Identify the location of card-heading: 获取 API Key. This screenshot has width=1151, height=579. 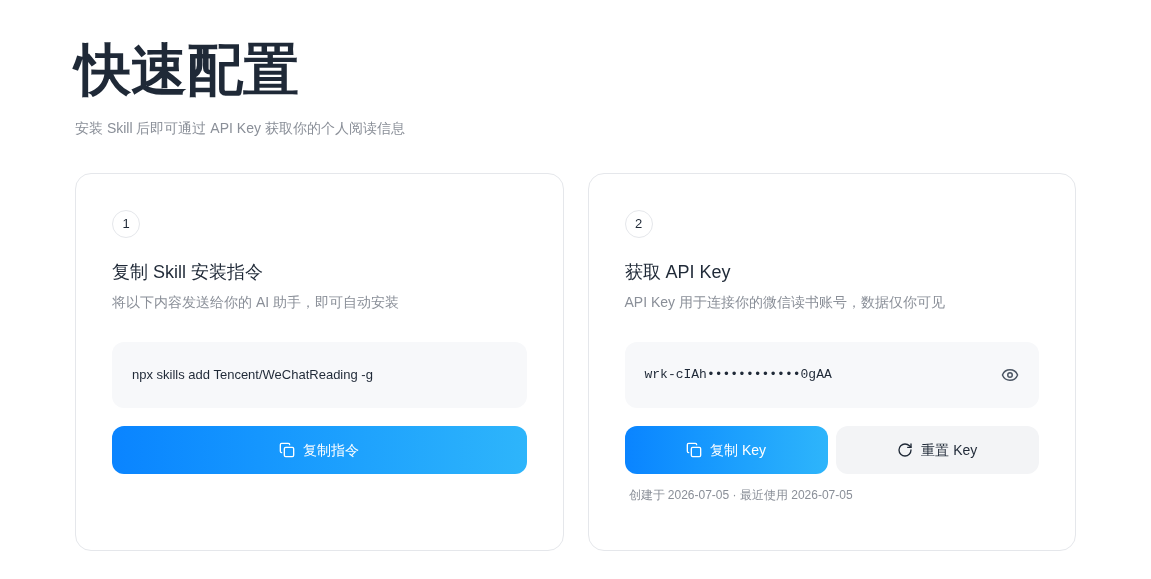
(678, 272).